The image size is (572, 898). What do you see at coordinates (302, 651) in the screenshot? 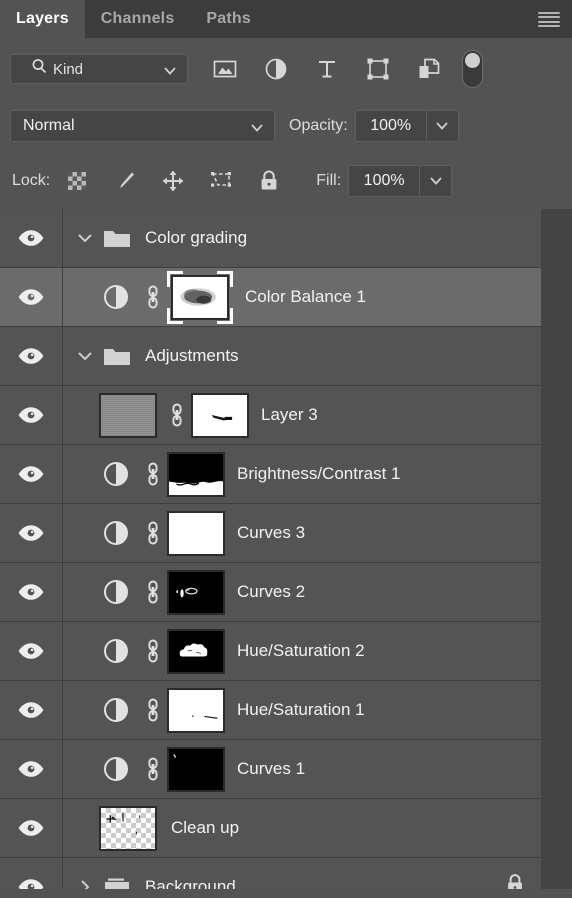
I see `layer-row-body: Hue/Saturation 2` at bounding box center [302, 651].